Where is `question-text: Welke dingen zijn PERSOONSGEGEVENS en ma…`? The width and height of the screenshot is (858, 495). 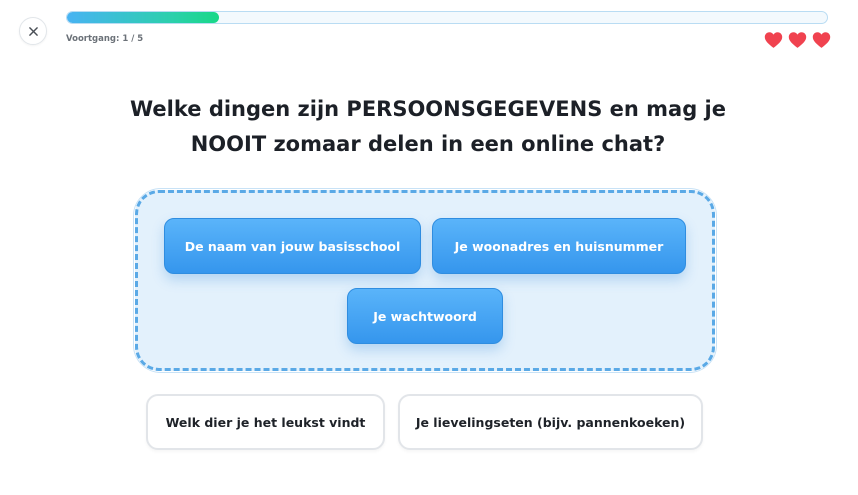
question-text: Welke dingen zijn PERSOONSGEGEVENS en ma… is located at coordinates (428, 127).